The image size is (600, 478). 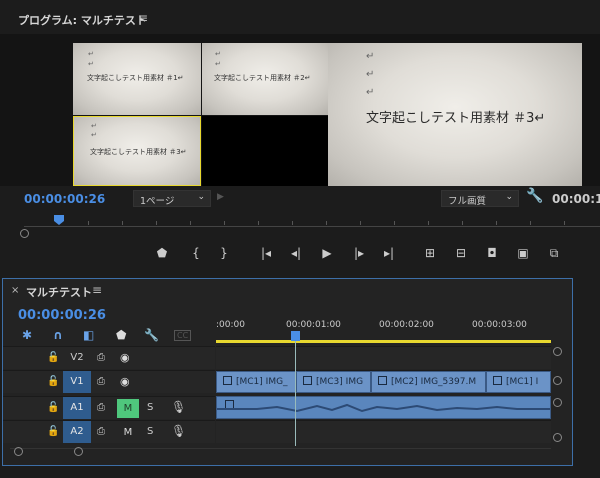 I want to click on track-header-a2: 🔓 A2 ⎙ M S 🎙, so click(x=109, y=431).